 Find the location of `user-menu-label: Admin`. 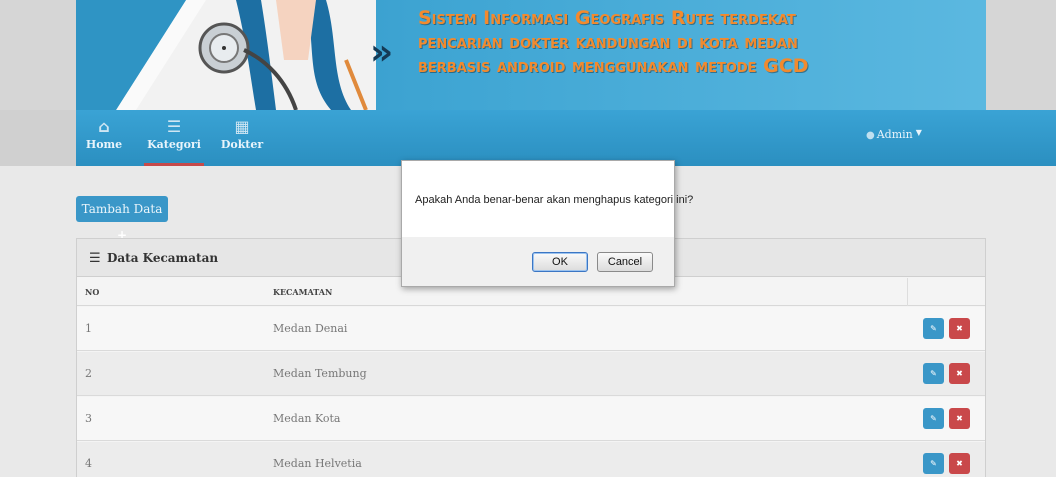

user-menu-label: Admin is located at coordinates (894, 134).